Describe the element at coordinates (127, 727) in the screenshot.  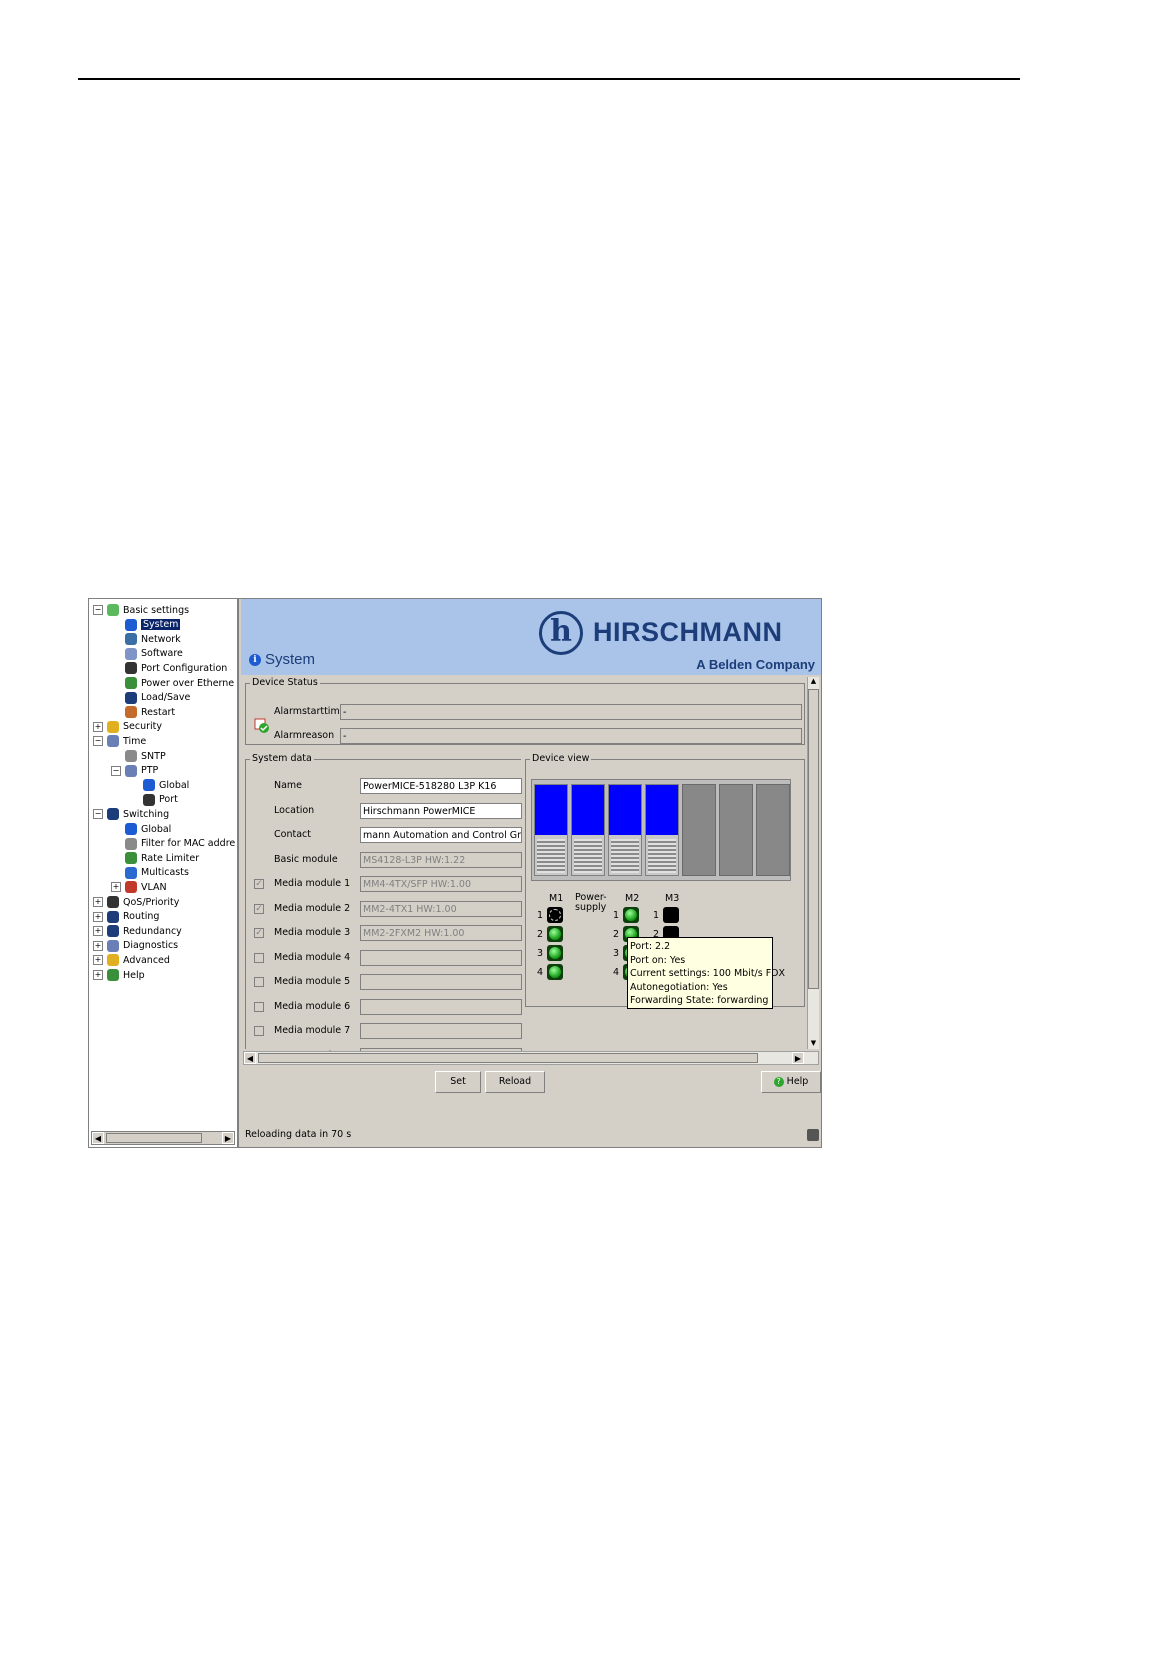
I see `tree-item-security: + Security` at that location.